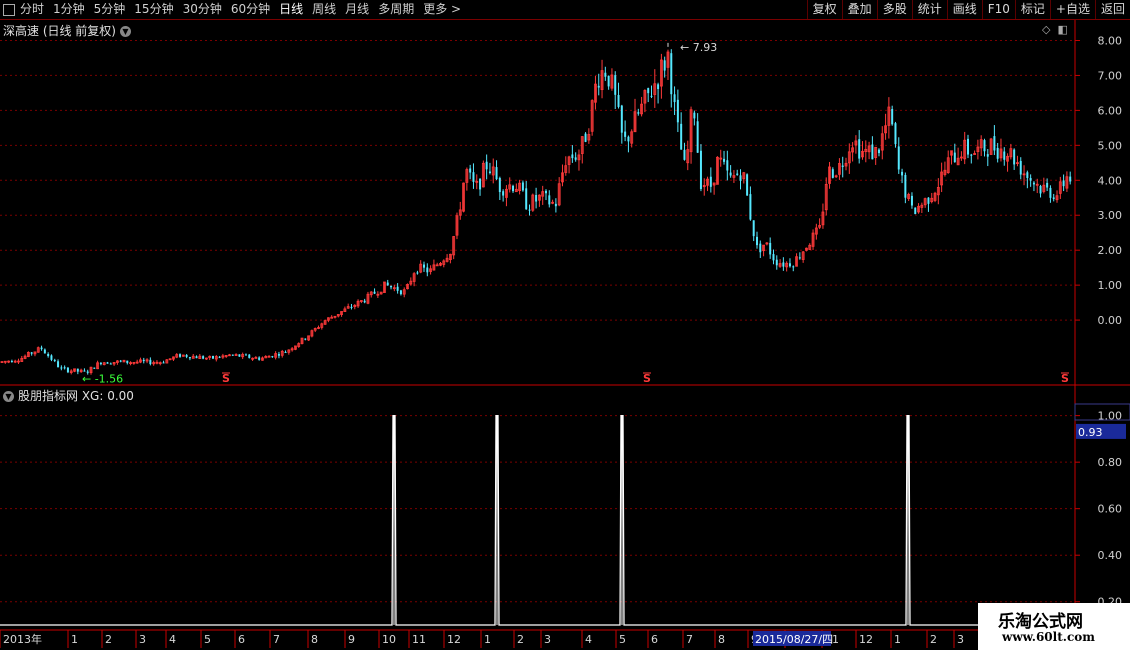  I want to click on price-max-label: ← 7.93, so click(698, 47).